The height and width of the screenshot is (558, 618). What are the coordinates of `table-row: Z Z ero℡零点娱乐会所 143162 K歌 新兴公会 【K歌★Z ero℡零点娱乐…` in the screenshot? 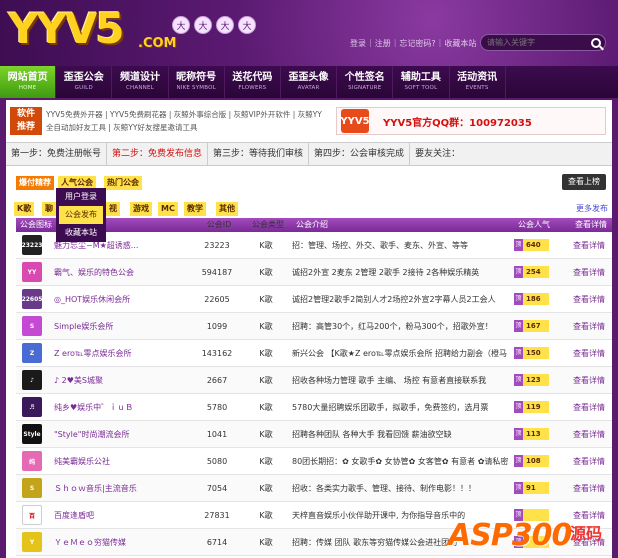 It's located at (314, 353).